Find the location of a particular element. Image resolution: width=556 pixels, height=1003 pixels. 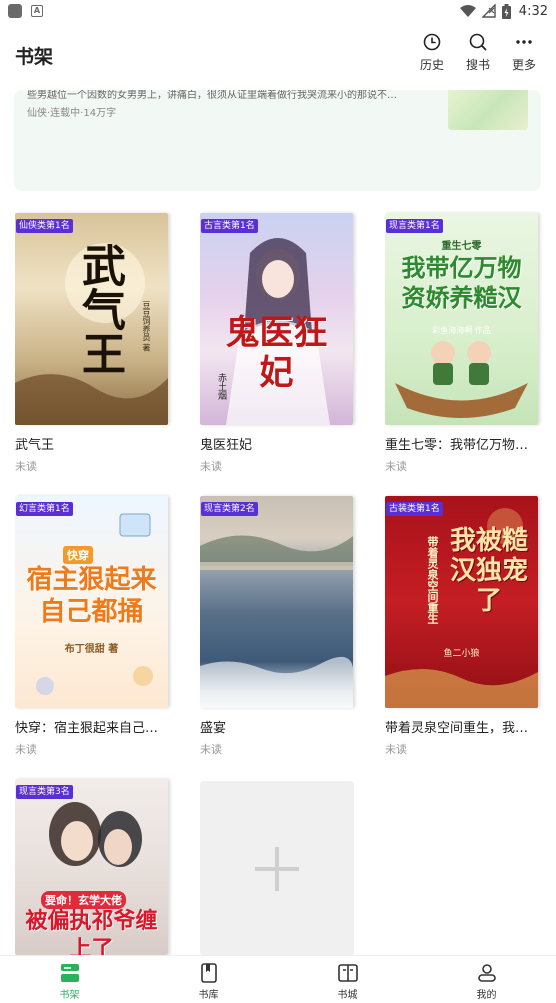

add-book-button is located at coordinates (277, 868).